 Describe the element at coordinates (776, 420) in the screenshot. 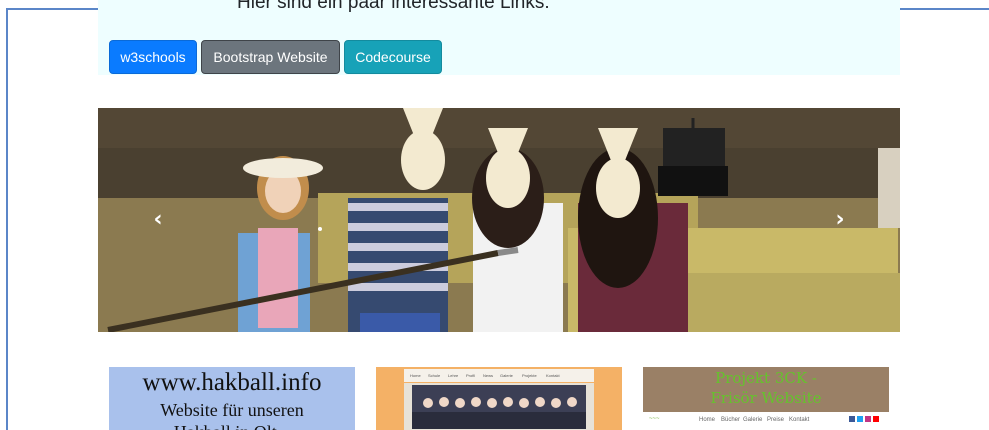

I see `project-nav-prices: Preise` at that location.